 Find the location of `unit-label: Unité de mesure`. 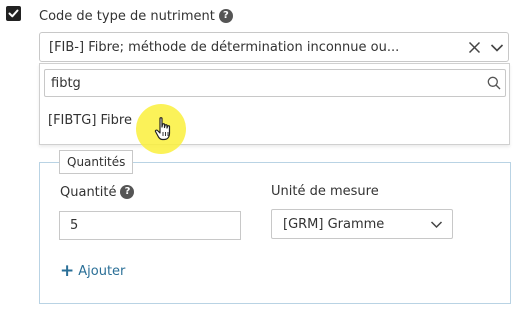

unit-label: Unité de mesure is located at coordinates (325, 191).